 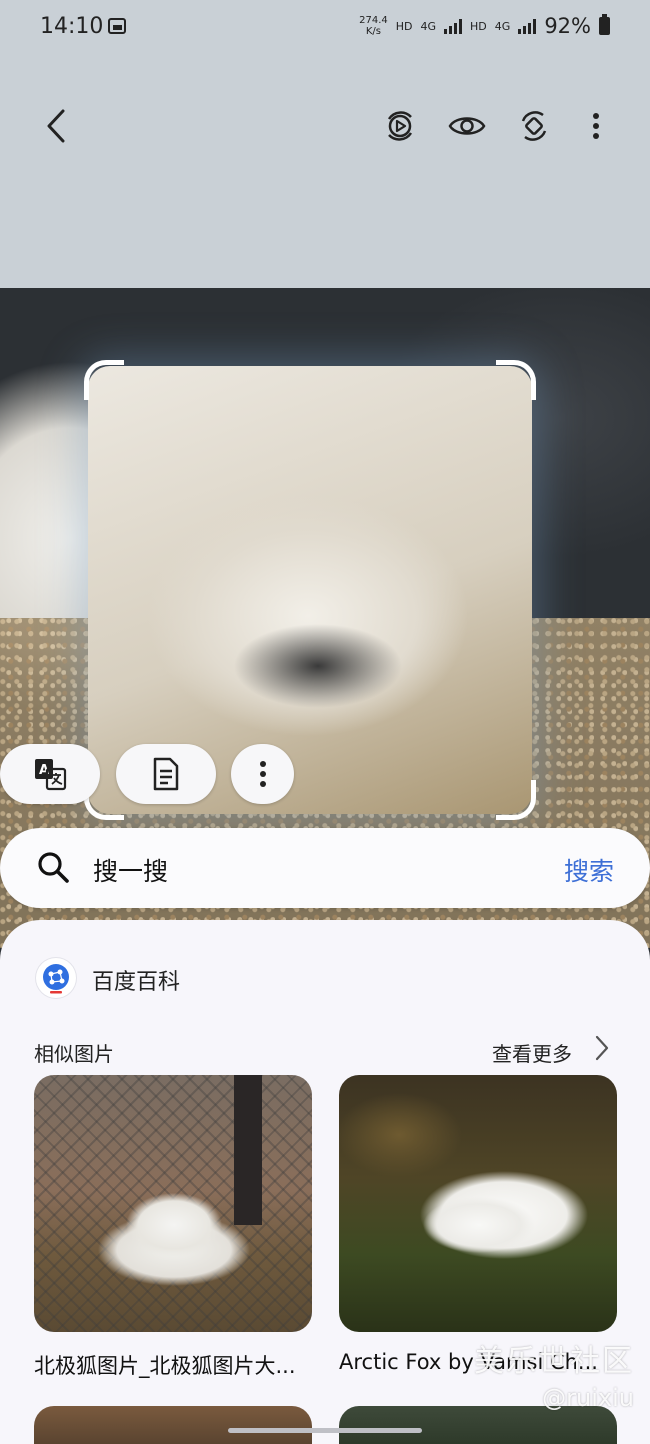 I want to click on watermark: 美乐世社区 @ruixiu, so click(x=554, y=1374).